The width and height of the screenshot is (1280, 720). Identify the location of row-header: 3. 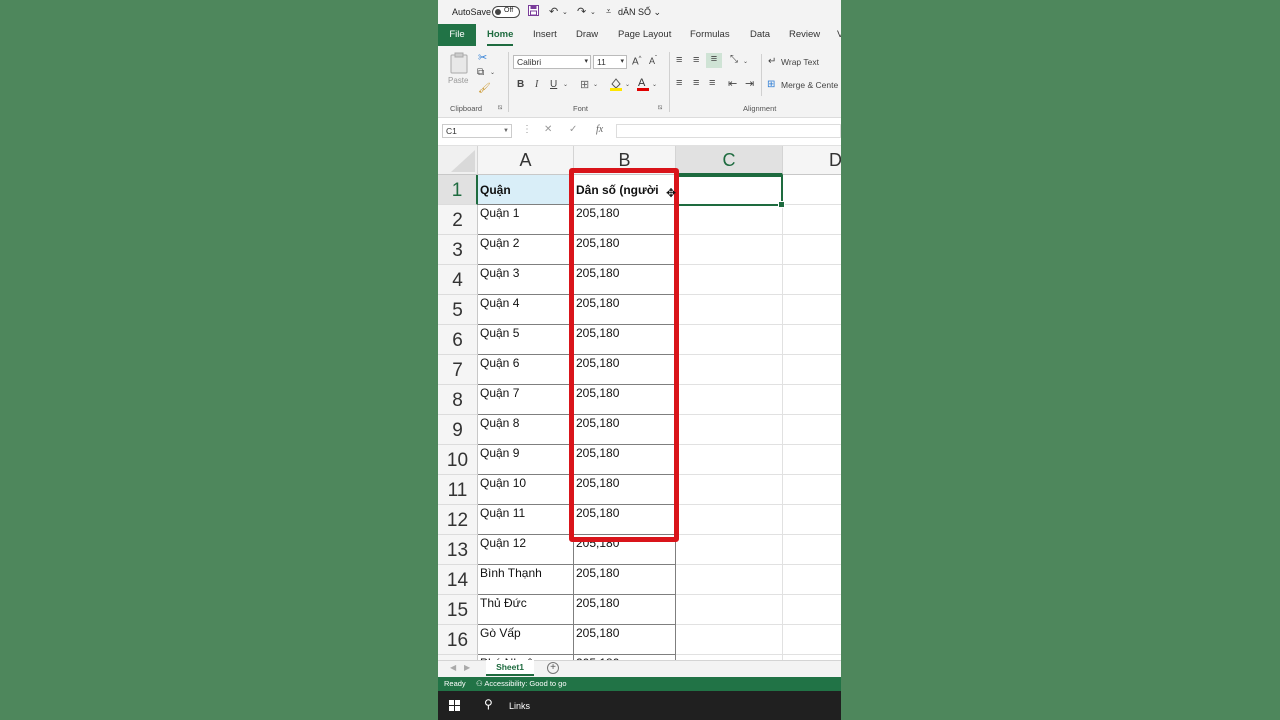
(458, 250).